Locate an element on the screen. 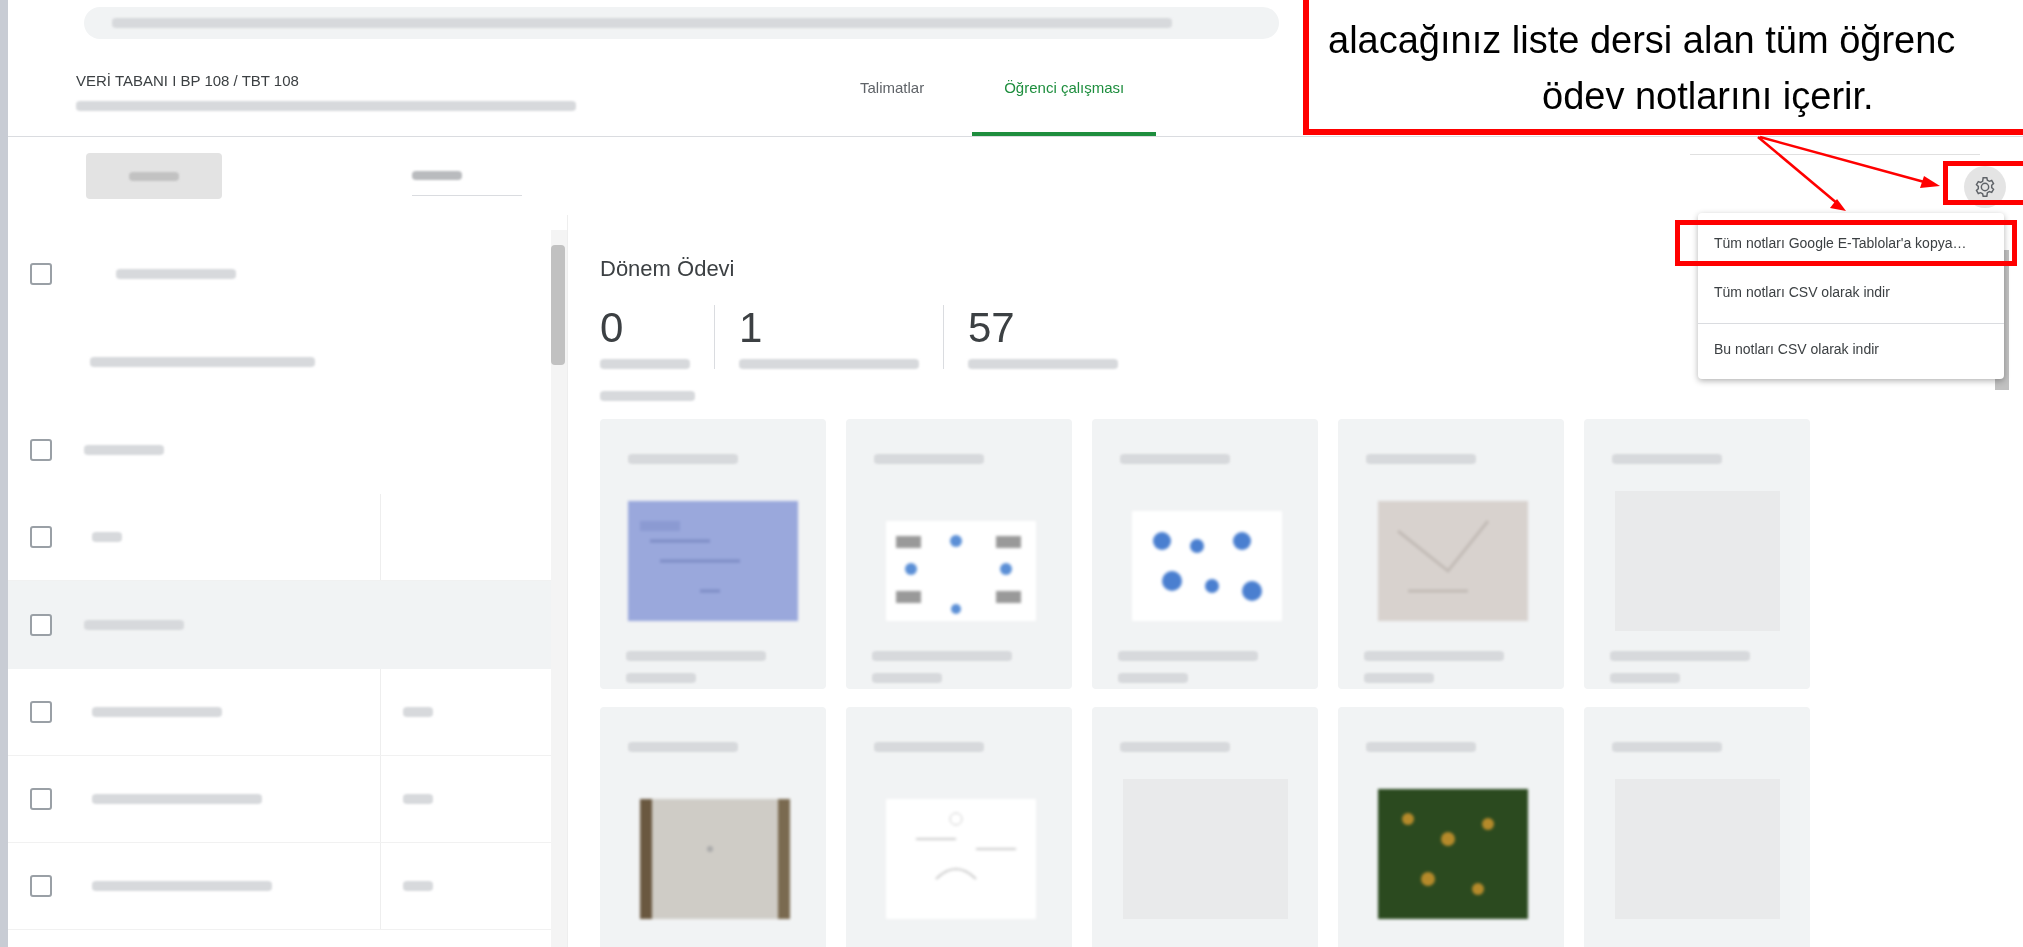  stat-value: 57 is located at coordinates (992, 328).